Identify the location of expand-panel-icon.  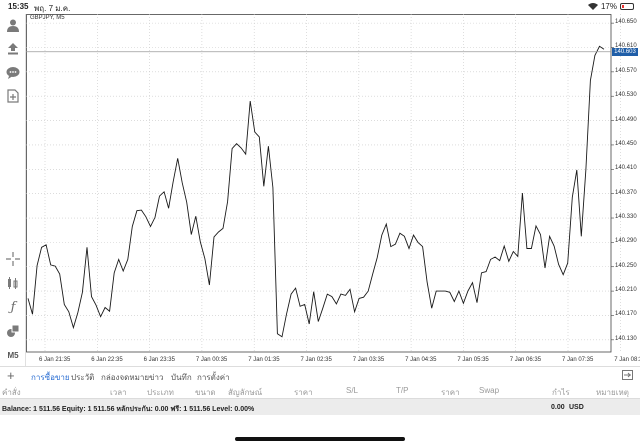
(627, 375).